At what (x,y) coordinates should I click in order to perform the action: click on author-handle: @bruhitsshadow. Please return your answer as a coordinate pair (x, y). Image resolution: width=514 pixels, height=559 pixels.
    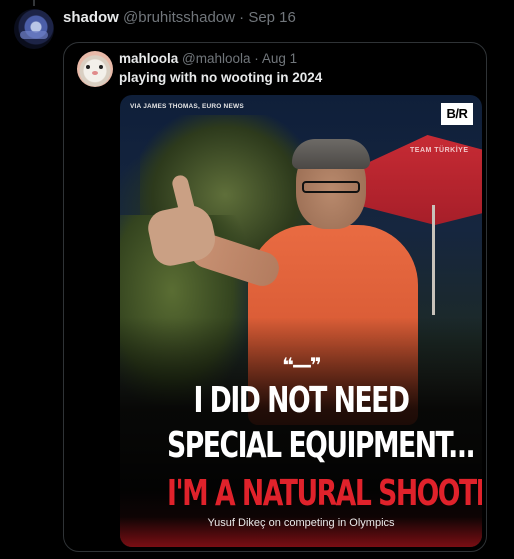
    Looking at the image, I should click on (179, 17).